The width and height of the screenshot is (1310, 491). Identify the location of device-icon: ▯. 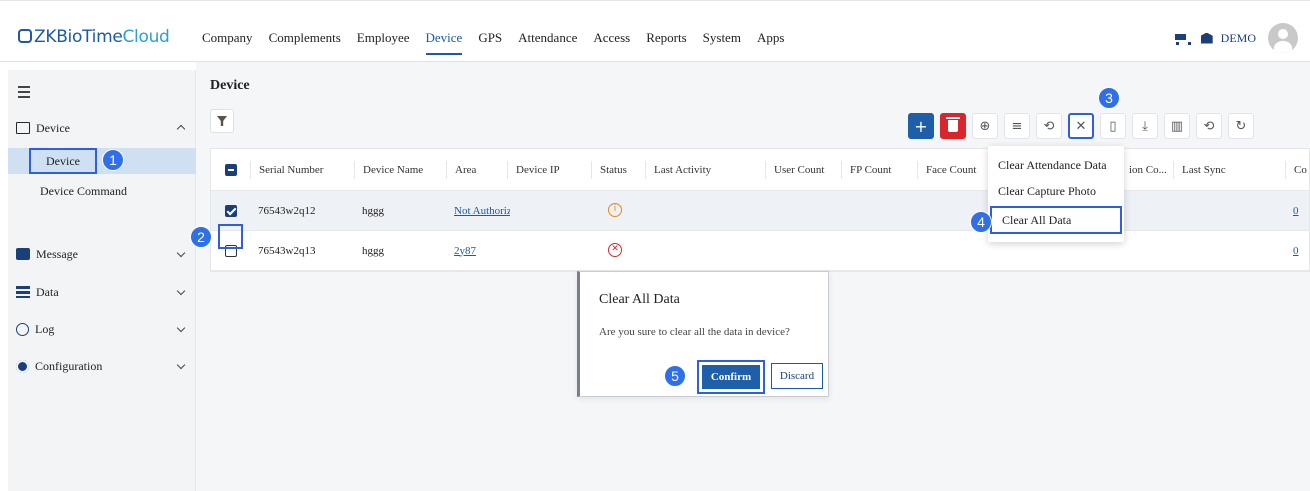
(1113, 126).